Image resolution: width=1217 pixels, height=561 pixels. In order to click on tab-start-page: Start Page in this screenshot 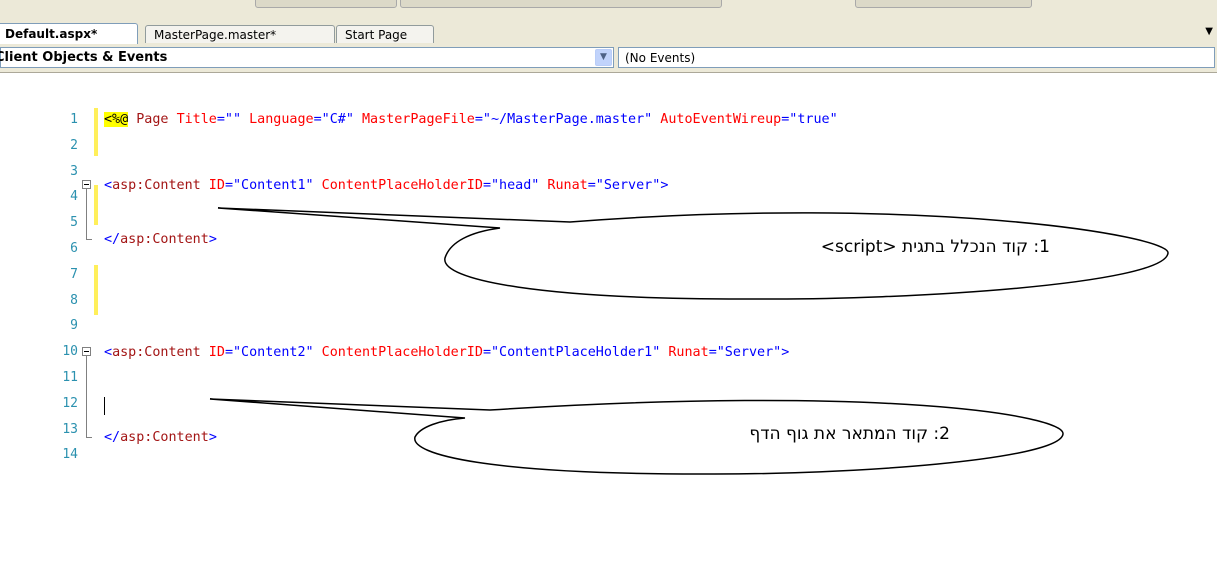, I will do `click(385, 34)`.